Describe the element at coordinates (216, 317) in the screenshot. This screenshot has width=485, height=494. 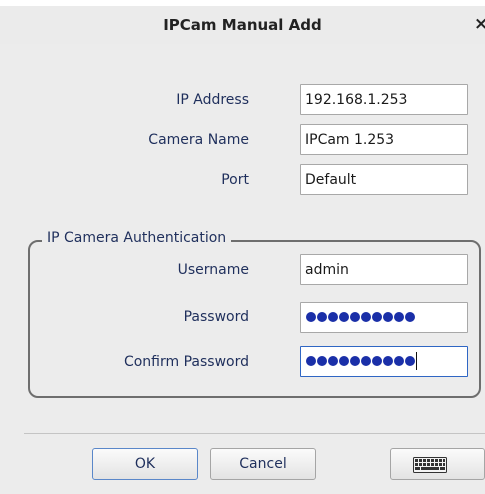
I see `password-label: Password` at that location.